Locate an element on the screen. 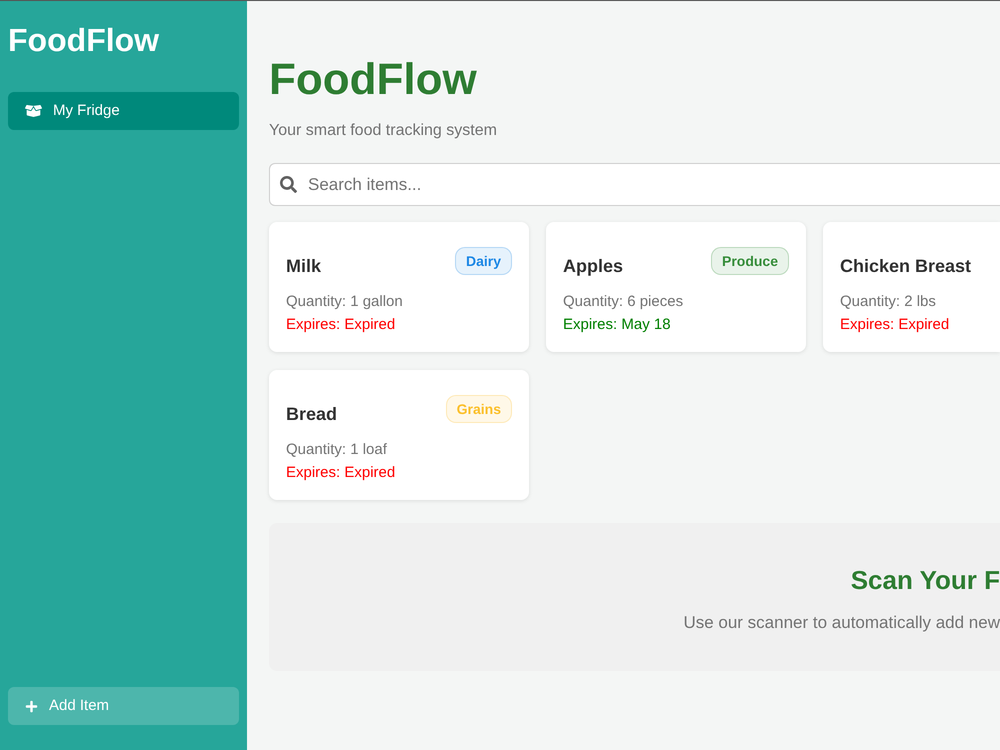 The image size is (1000, 750). category-tag: Produce is located at coordinates (749, 261).